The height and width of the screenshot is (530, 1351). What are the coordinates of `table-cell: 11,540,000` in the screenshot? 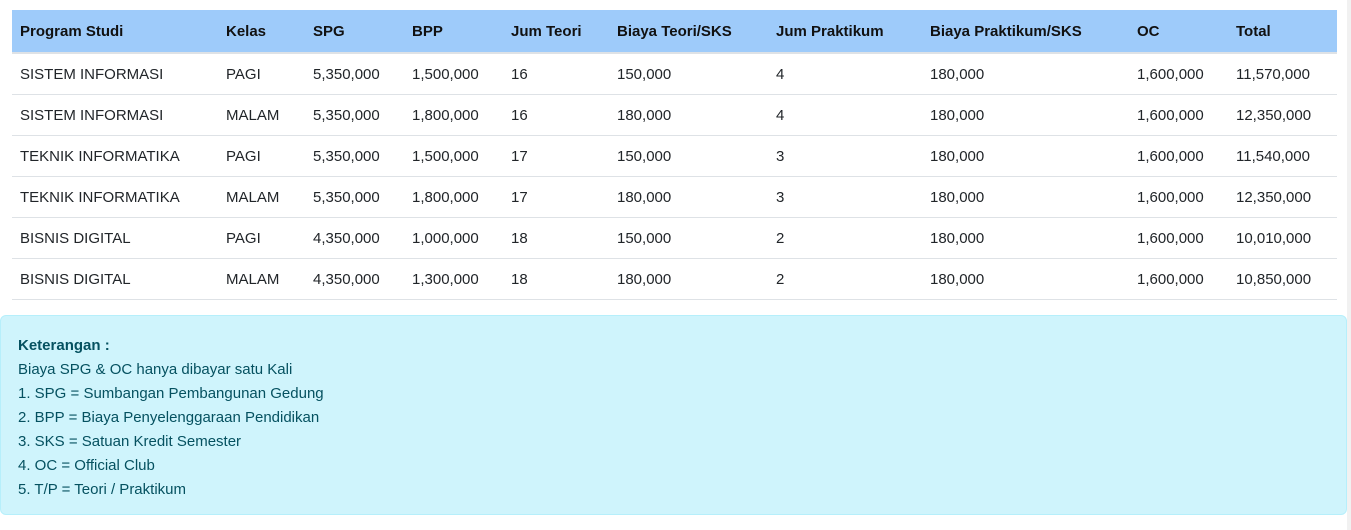 It's located at (1282, 156).